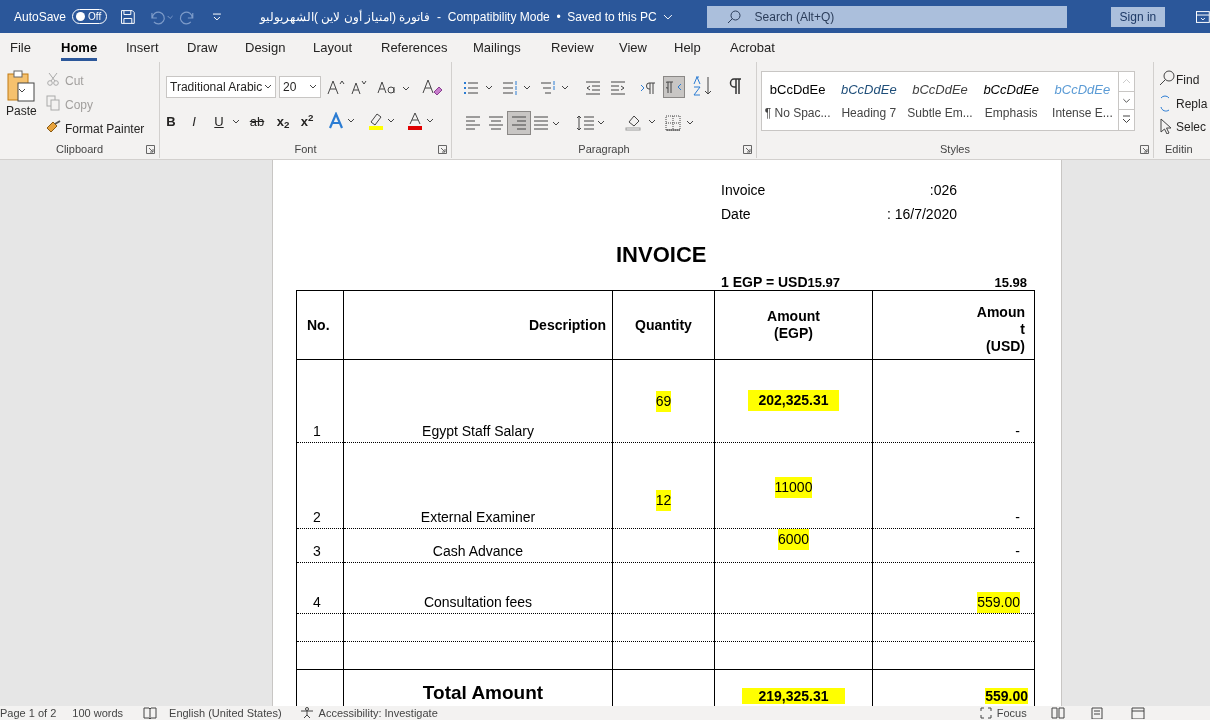 Image resolution: width=1210 pixels, height=720 pixels. Describe the element at coordinates (687, 50) in the screenshot. I see `ribbon-tab: Help` at that location.